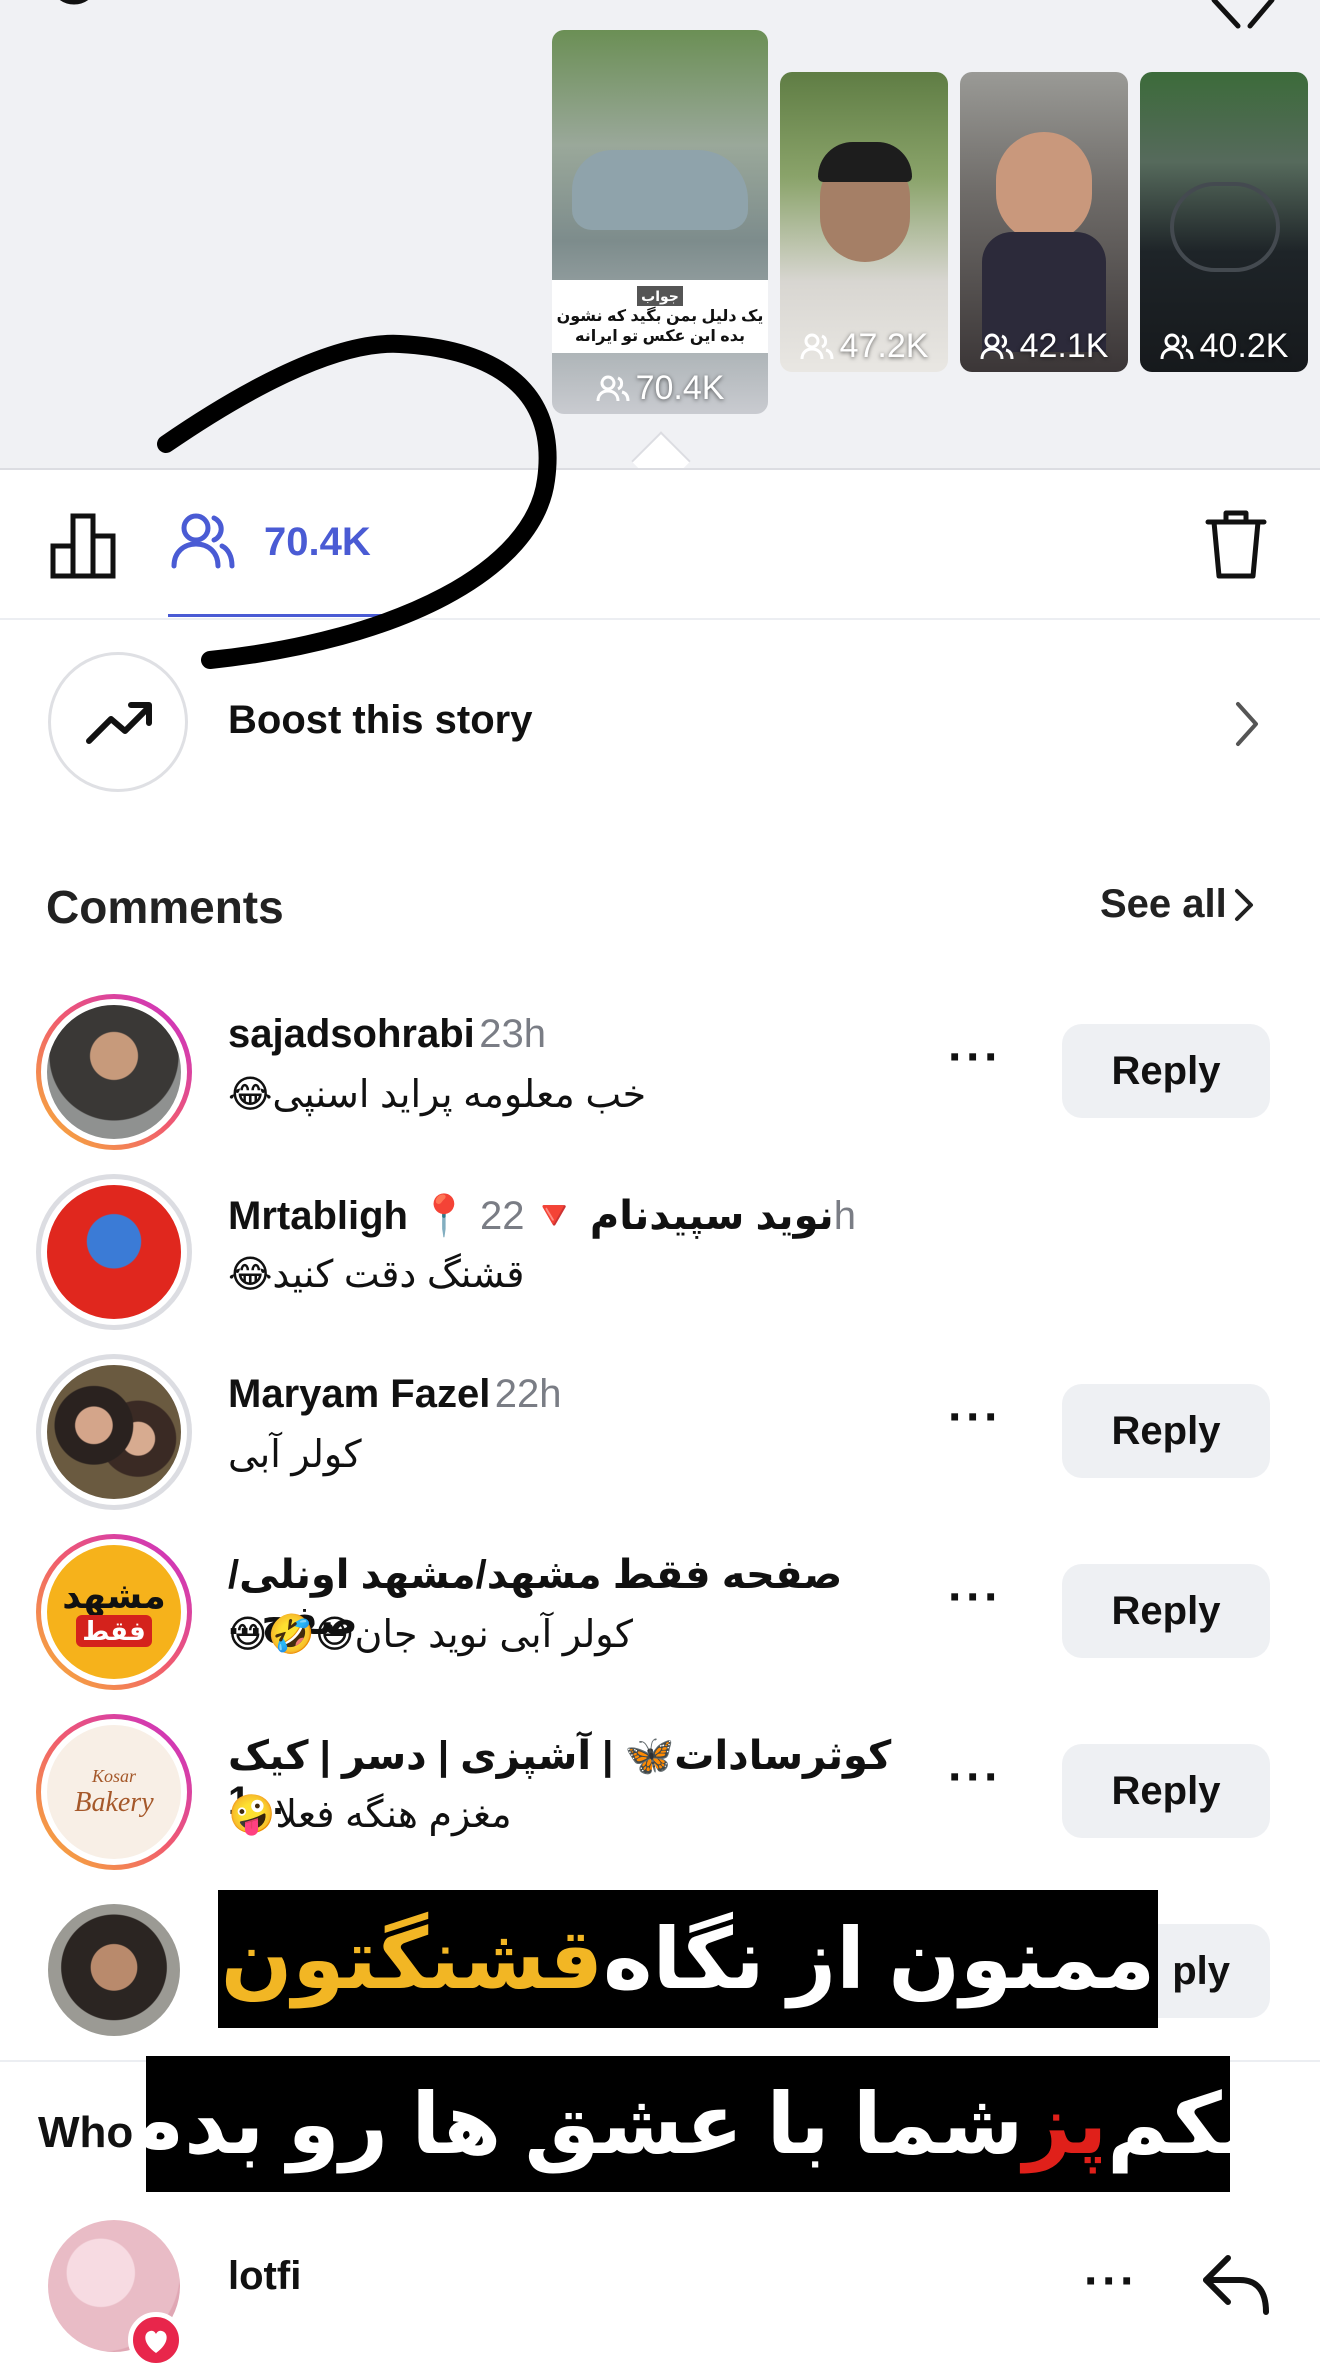 This screenshot has width=1320, height=2368. Describe the element at coordinates (680, 388) in the screenshot. I see `story-views-count: 70.4K` at that location.